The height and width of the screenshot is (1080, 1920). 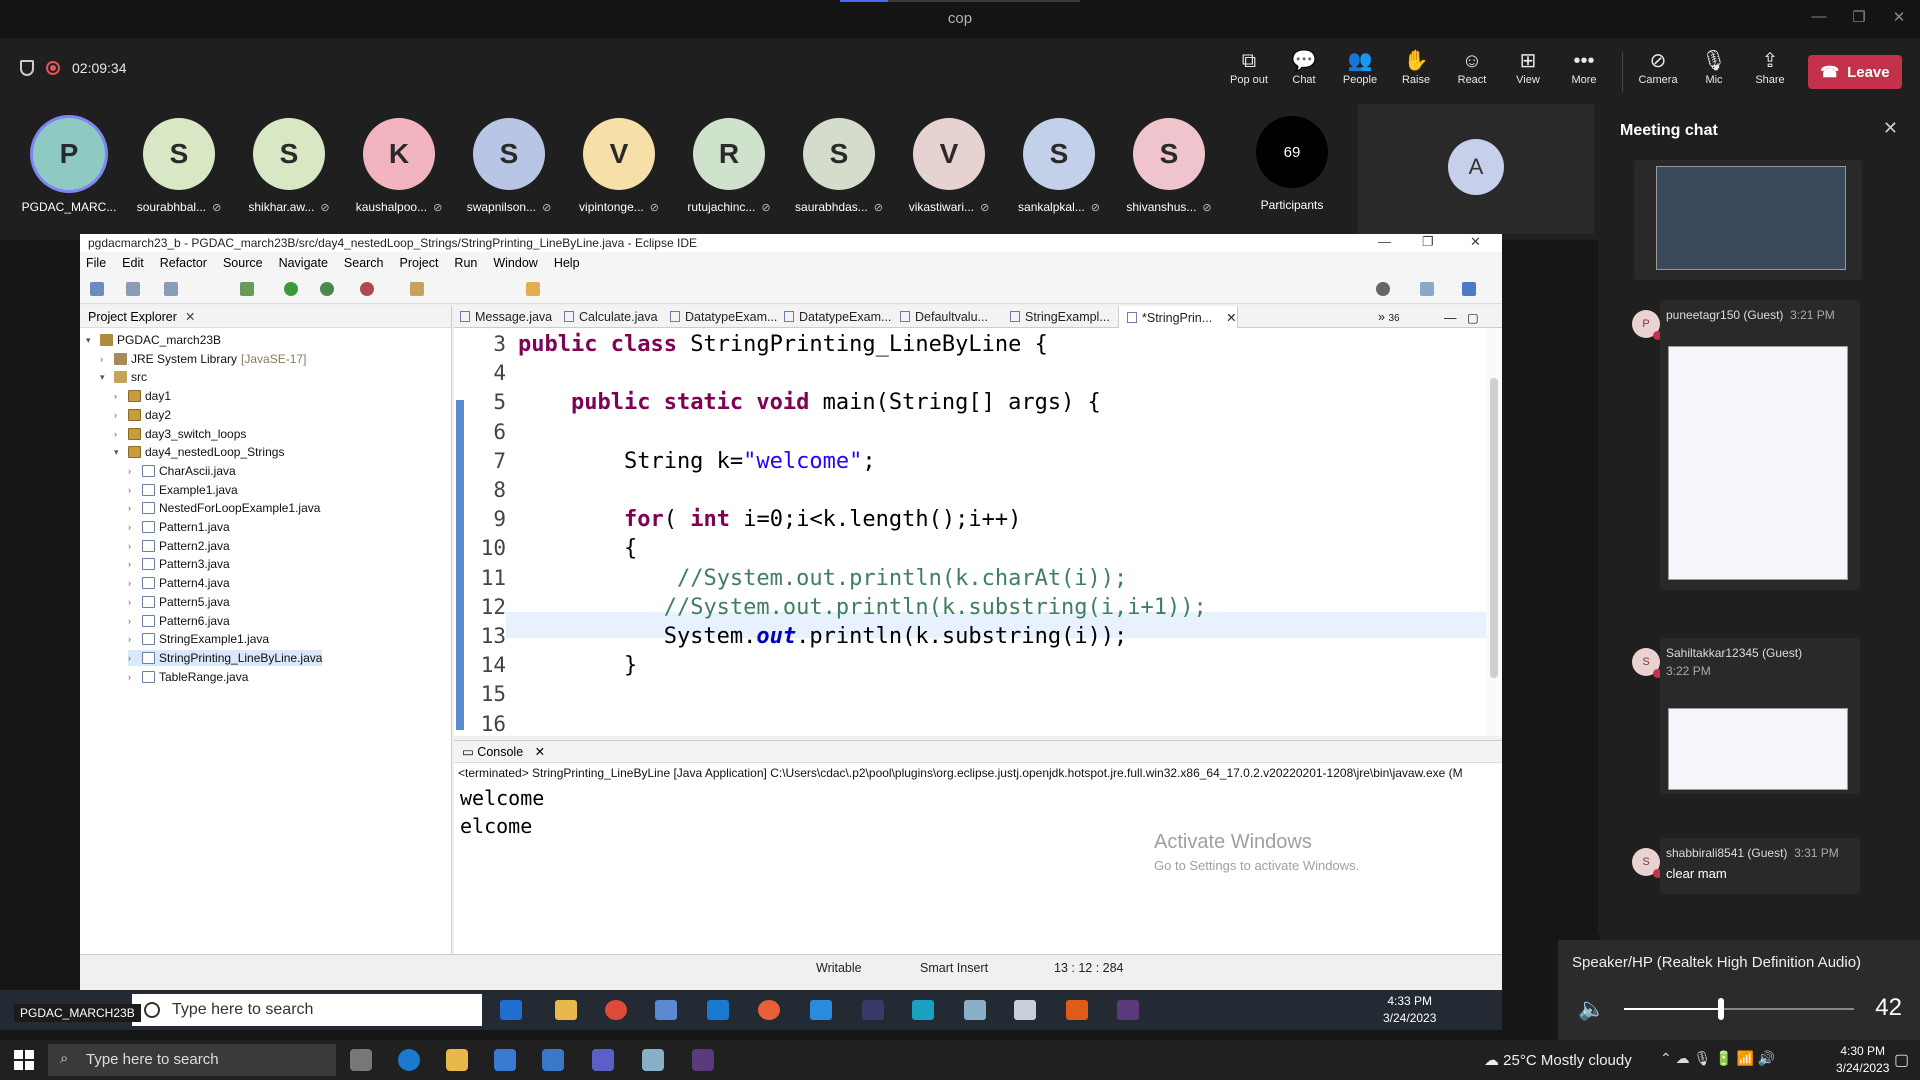 What do you see at coordinates (190, 317) in the screenshot?
I see `close-view-icon: ✕` at bounding box center [190, 317].